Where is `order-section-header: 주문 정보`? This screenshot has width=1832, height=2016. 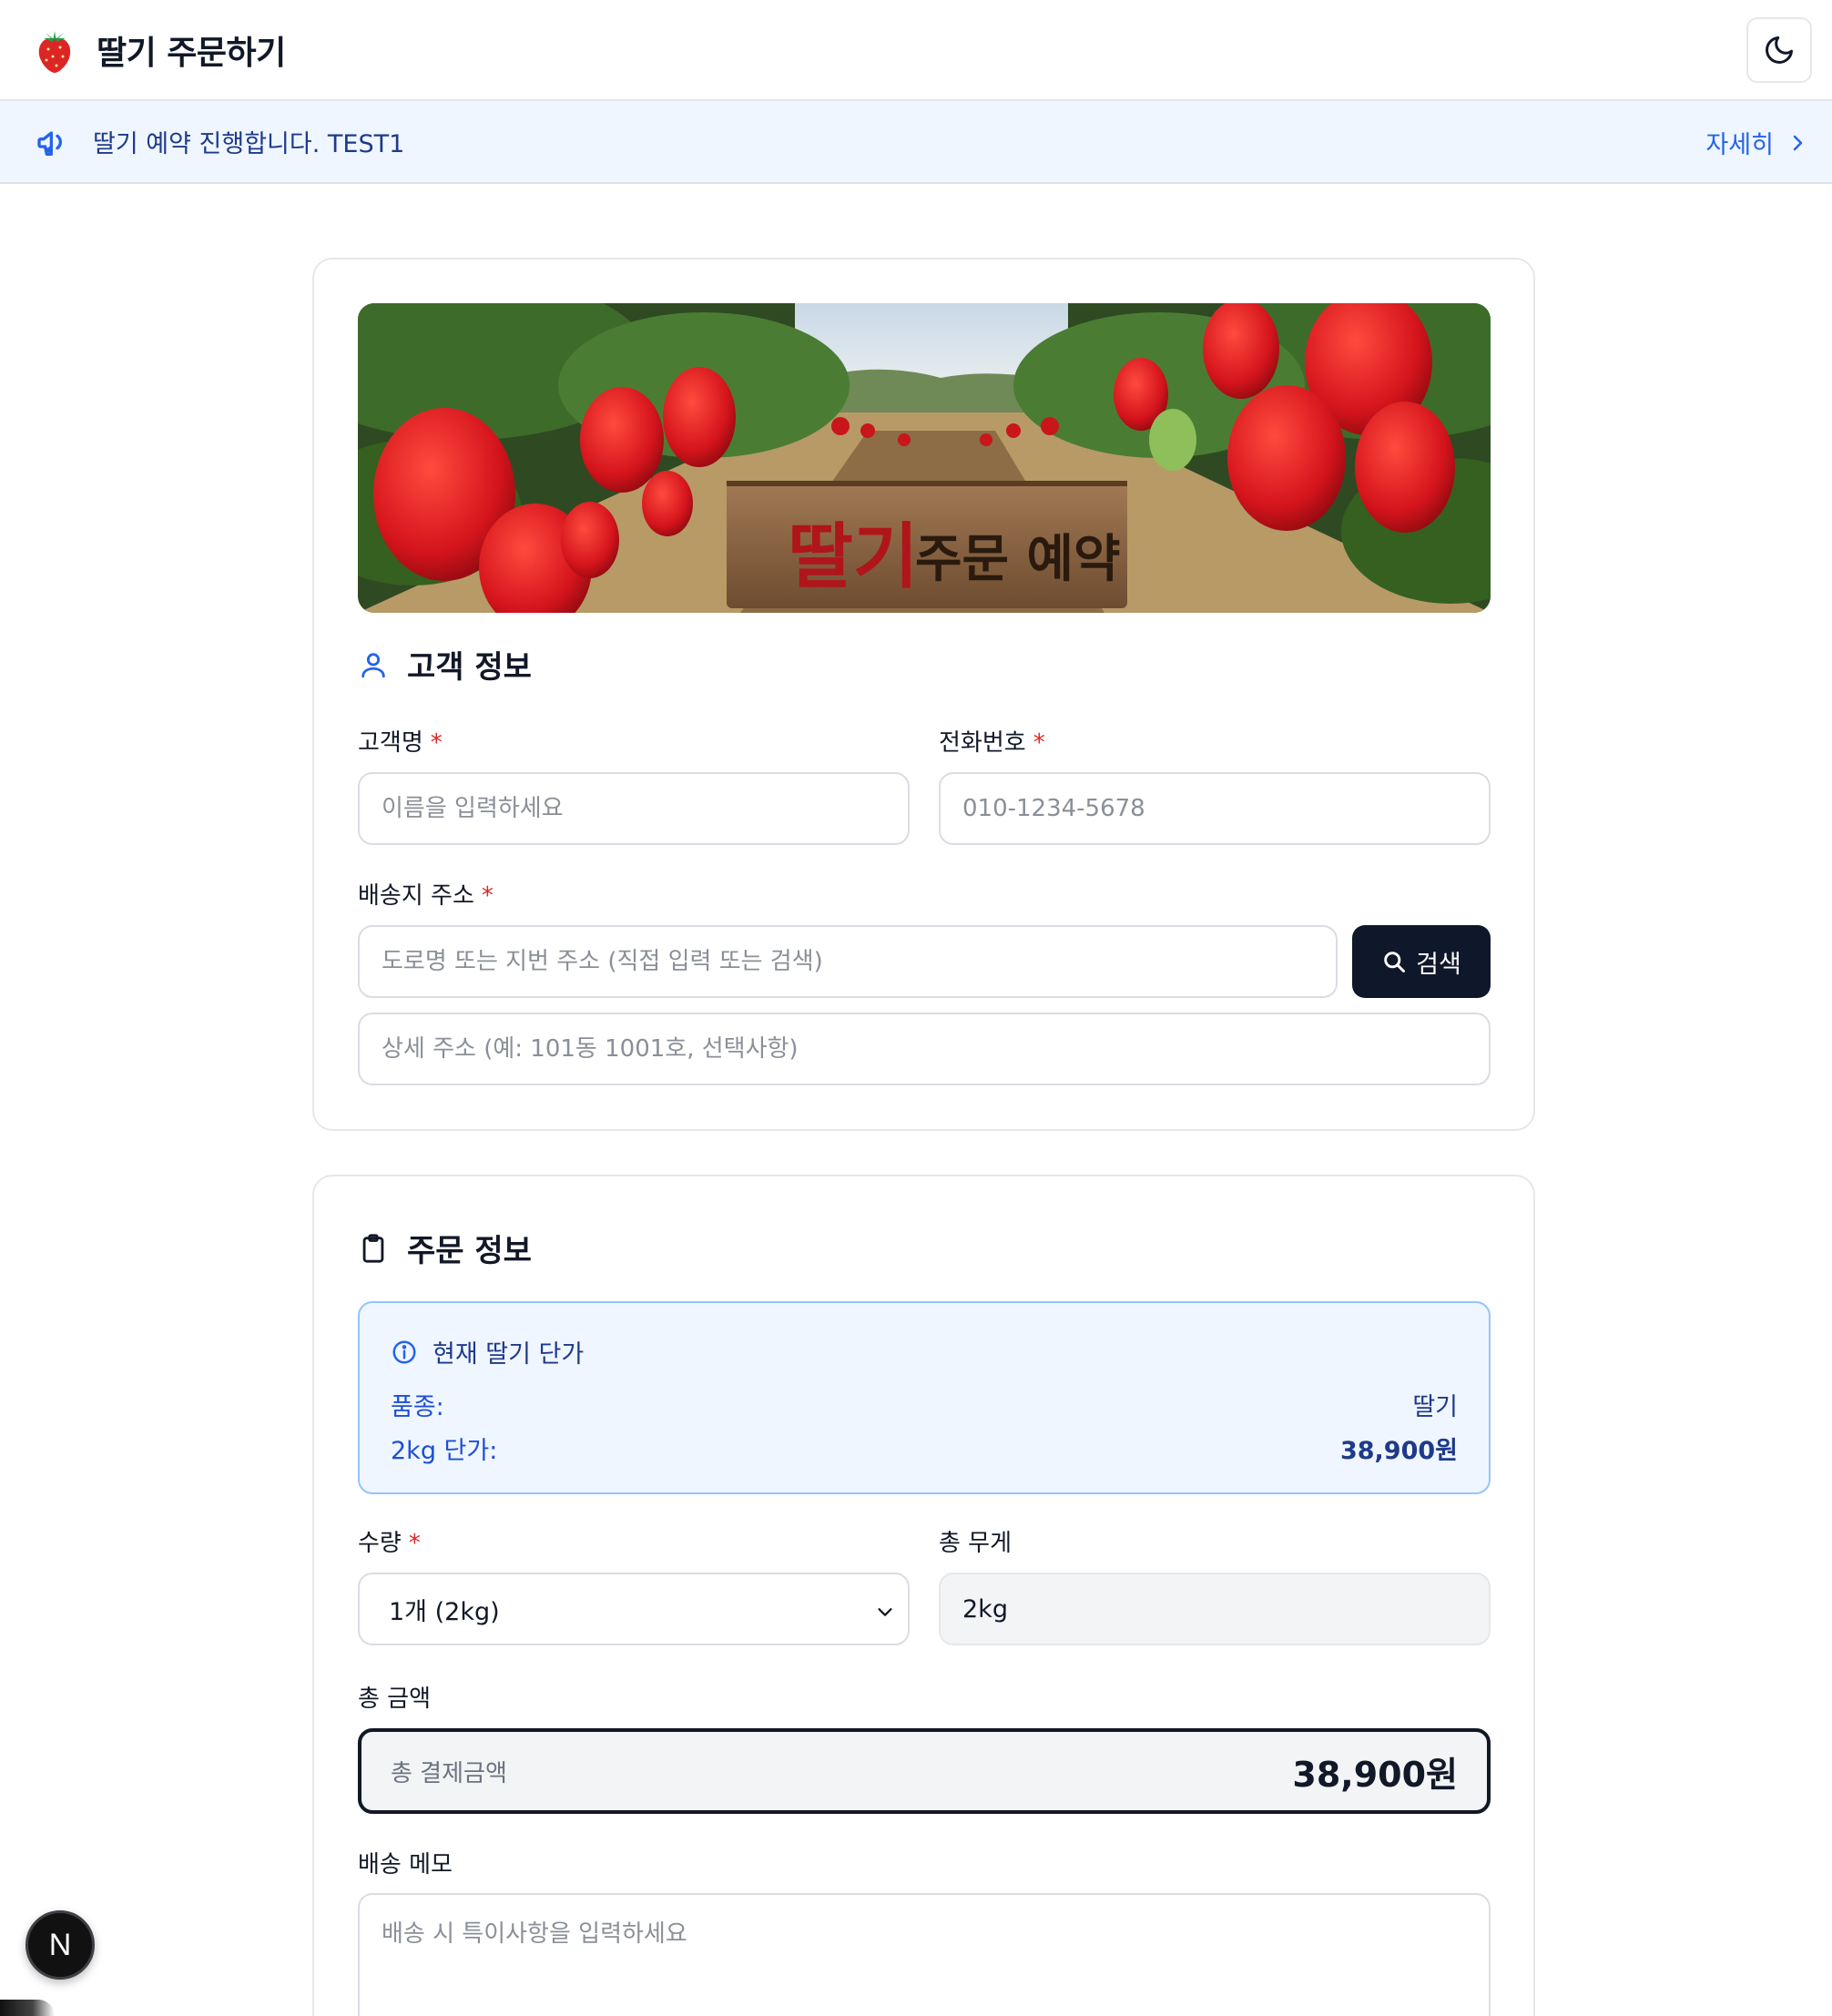 order-section-header: 주문 정보 is located at coordinates (445, 1248).